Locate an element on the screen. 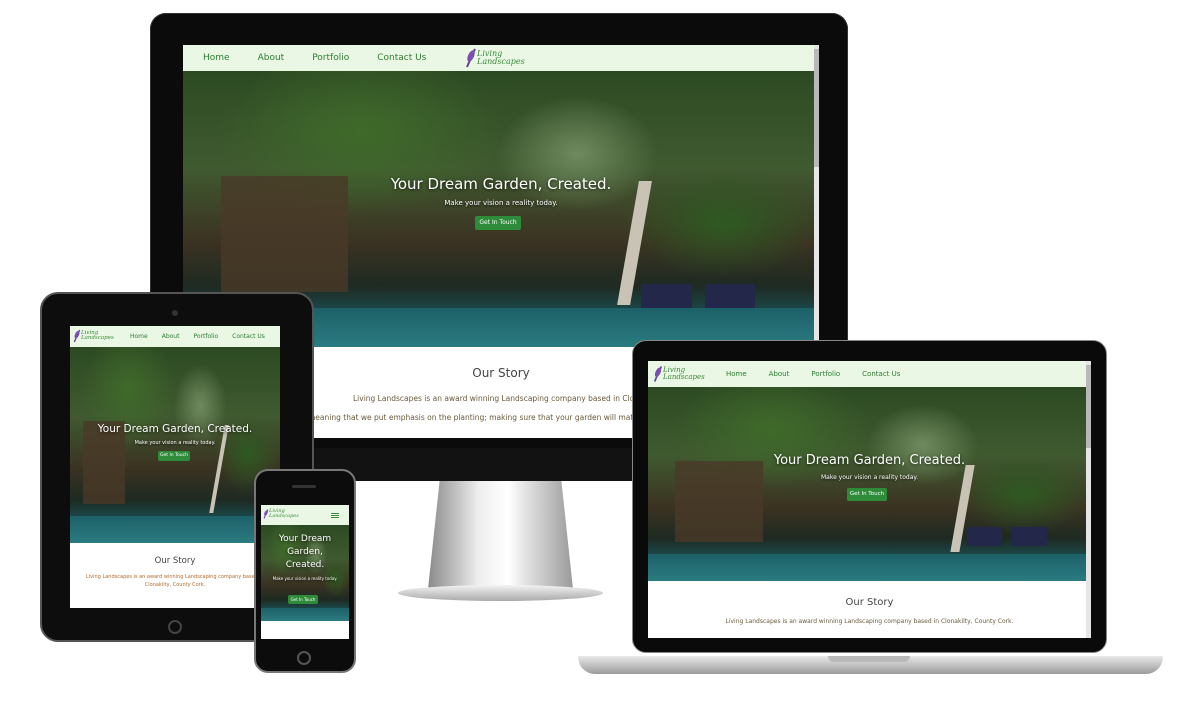 Image resolution: width=1193 pixels, height=705 pixels. laptop-notch is located at coordinates (869, 659).